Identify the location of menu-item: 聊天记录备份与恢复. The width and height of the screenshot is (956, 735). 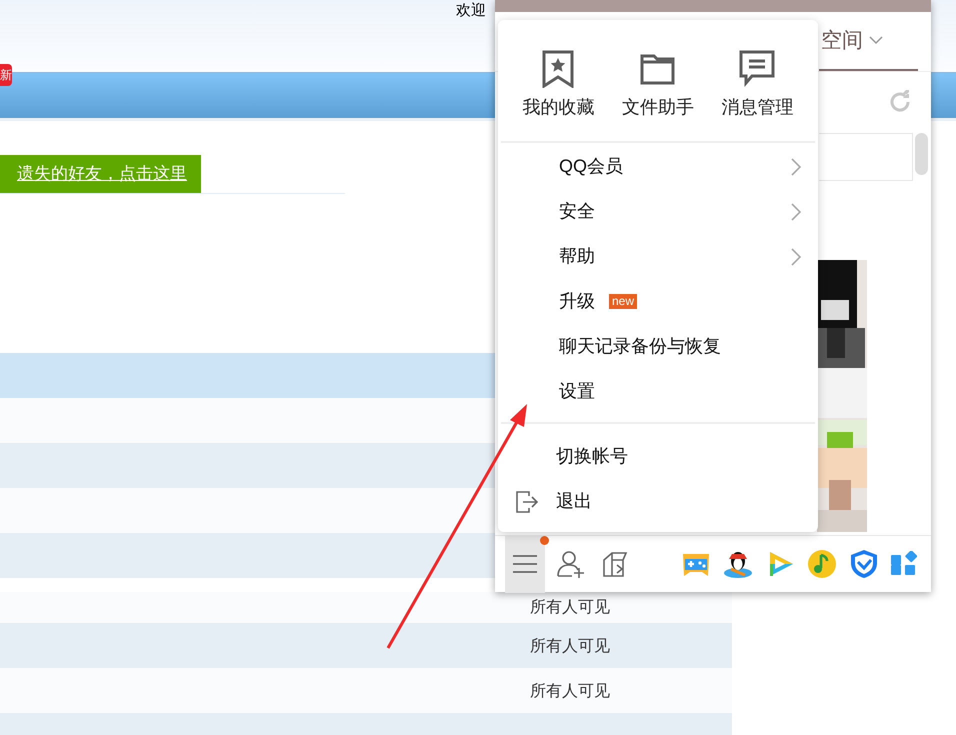
(658, 346).